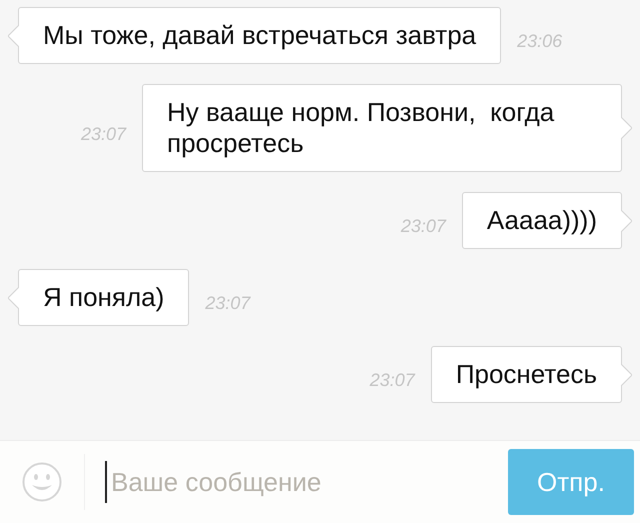  What do you see at coordinates (42, 482) in the screenshot?
I see `smiley-icon` at bounding box center [42, 482].